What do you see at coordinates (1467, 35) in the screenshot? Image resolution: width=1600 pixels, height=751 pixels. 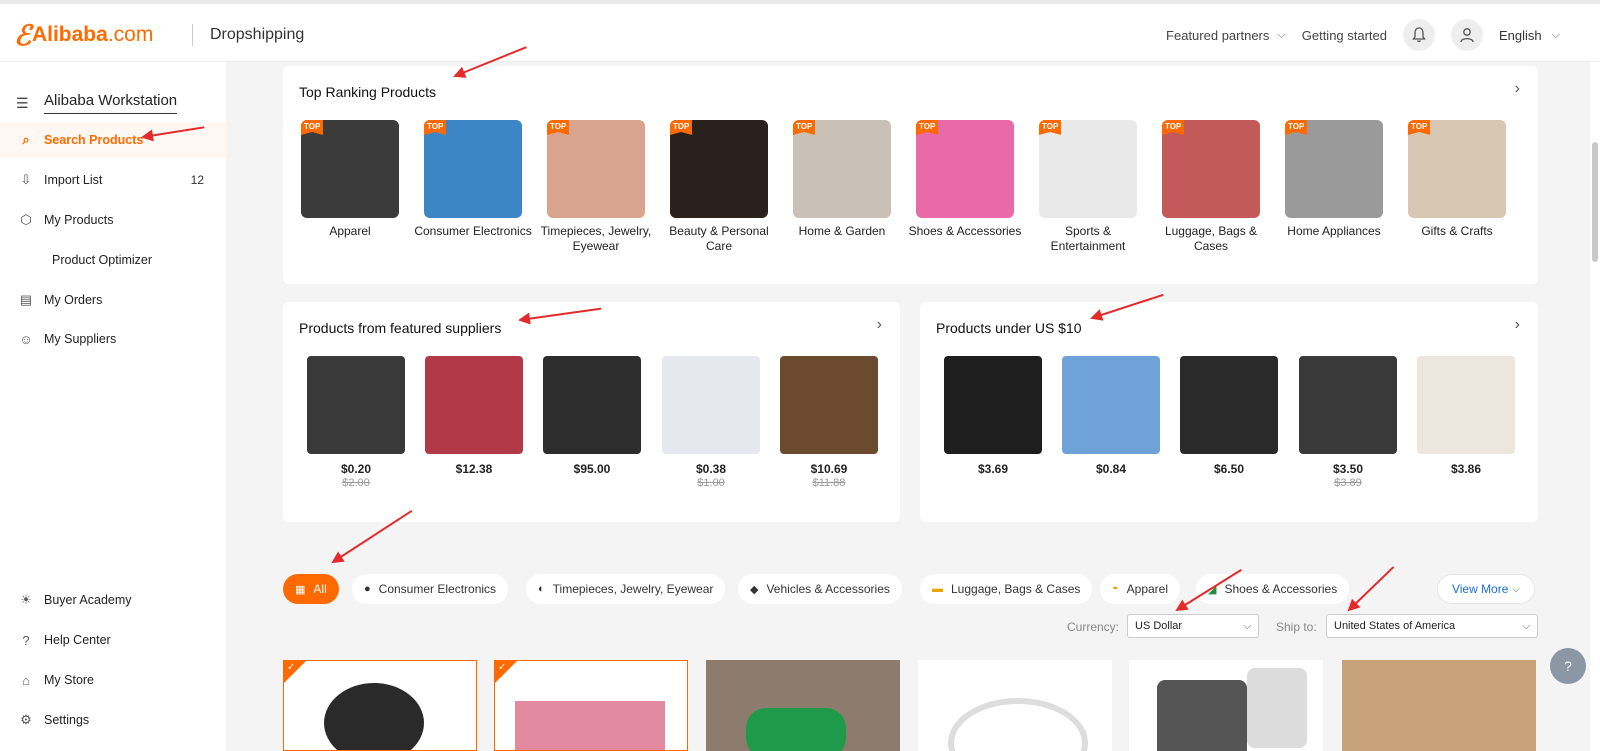 I see `account-button` at bounding box center [1467, 35].